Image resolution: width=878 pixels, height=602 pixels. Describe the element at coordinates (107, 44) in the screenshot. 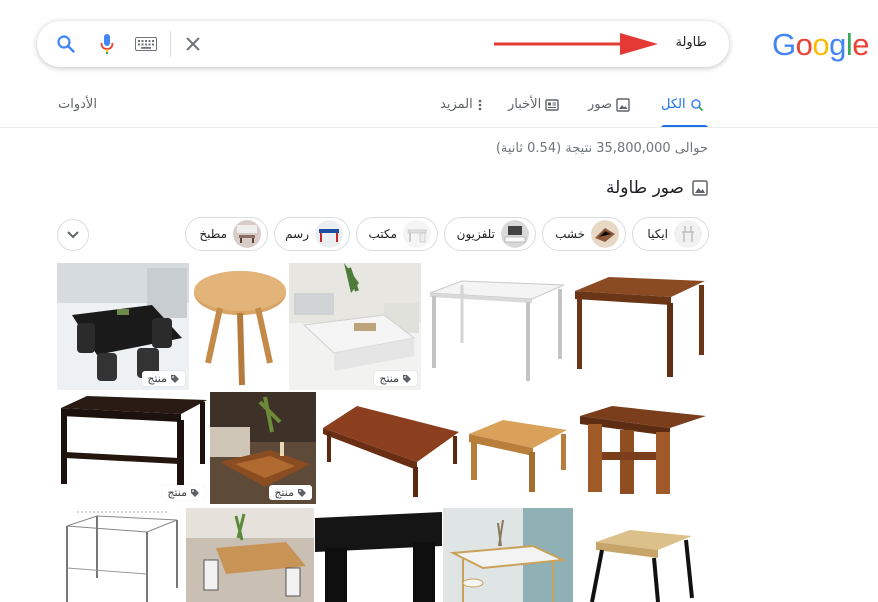

I see `voice-search-icon` at that location.